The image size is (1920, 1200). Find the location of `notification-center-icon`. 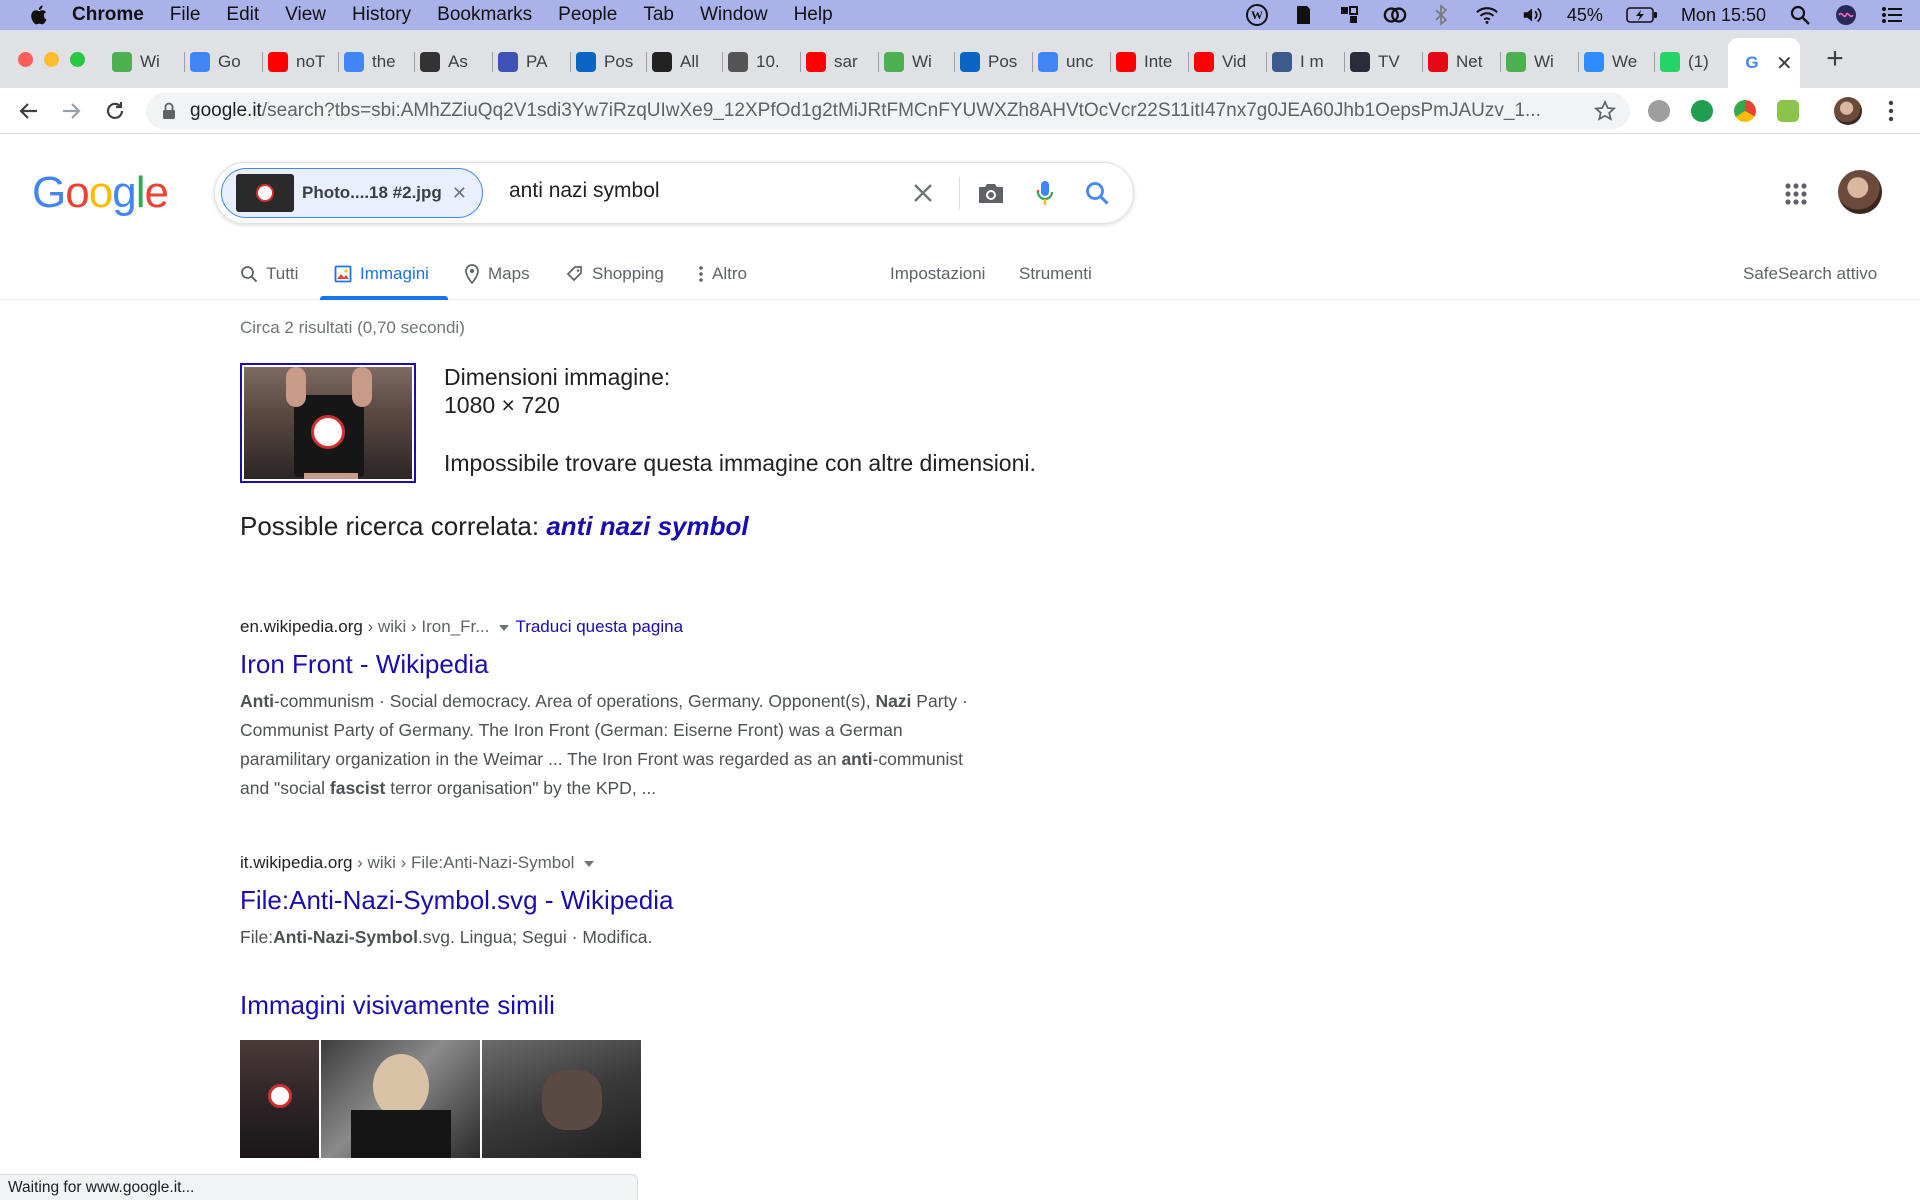

notification-center-icon is located at coordinates (1892, 15).